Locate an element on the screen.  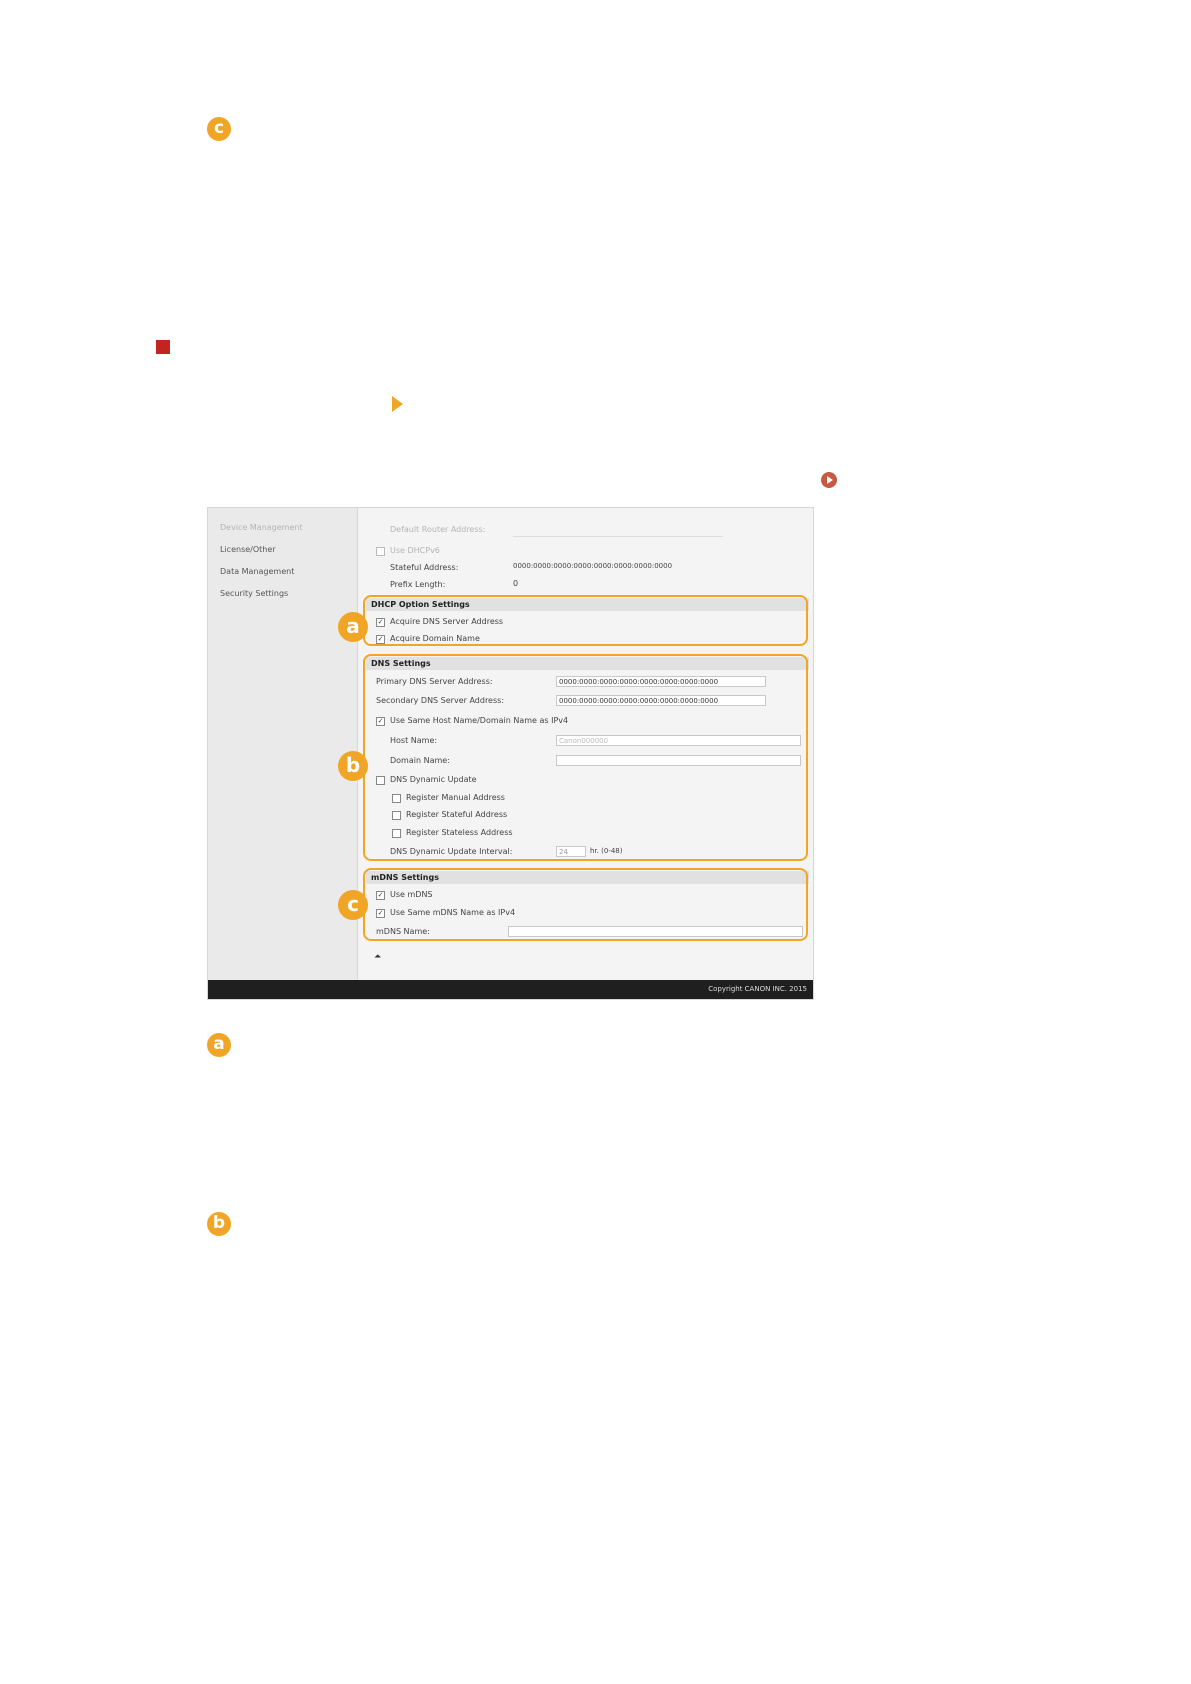
prefix-length-value: 0 is located at coordinates (516, 583).